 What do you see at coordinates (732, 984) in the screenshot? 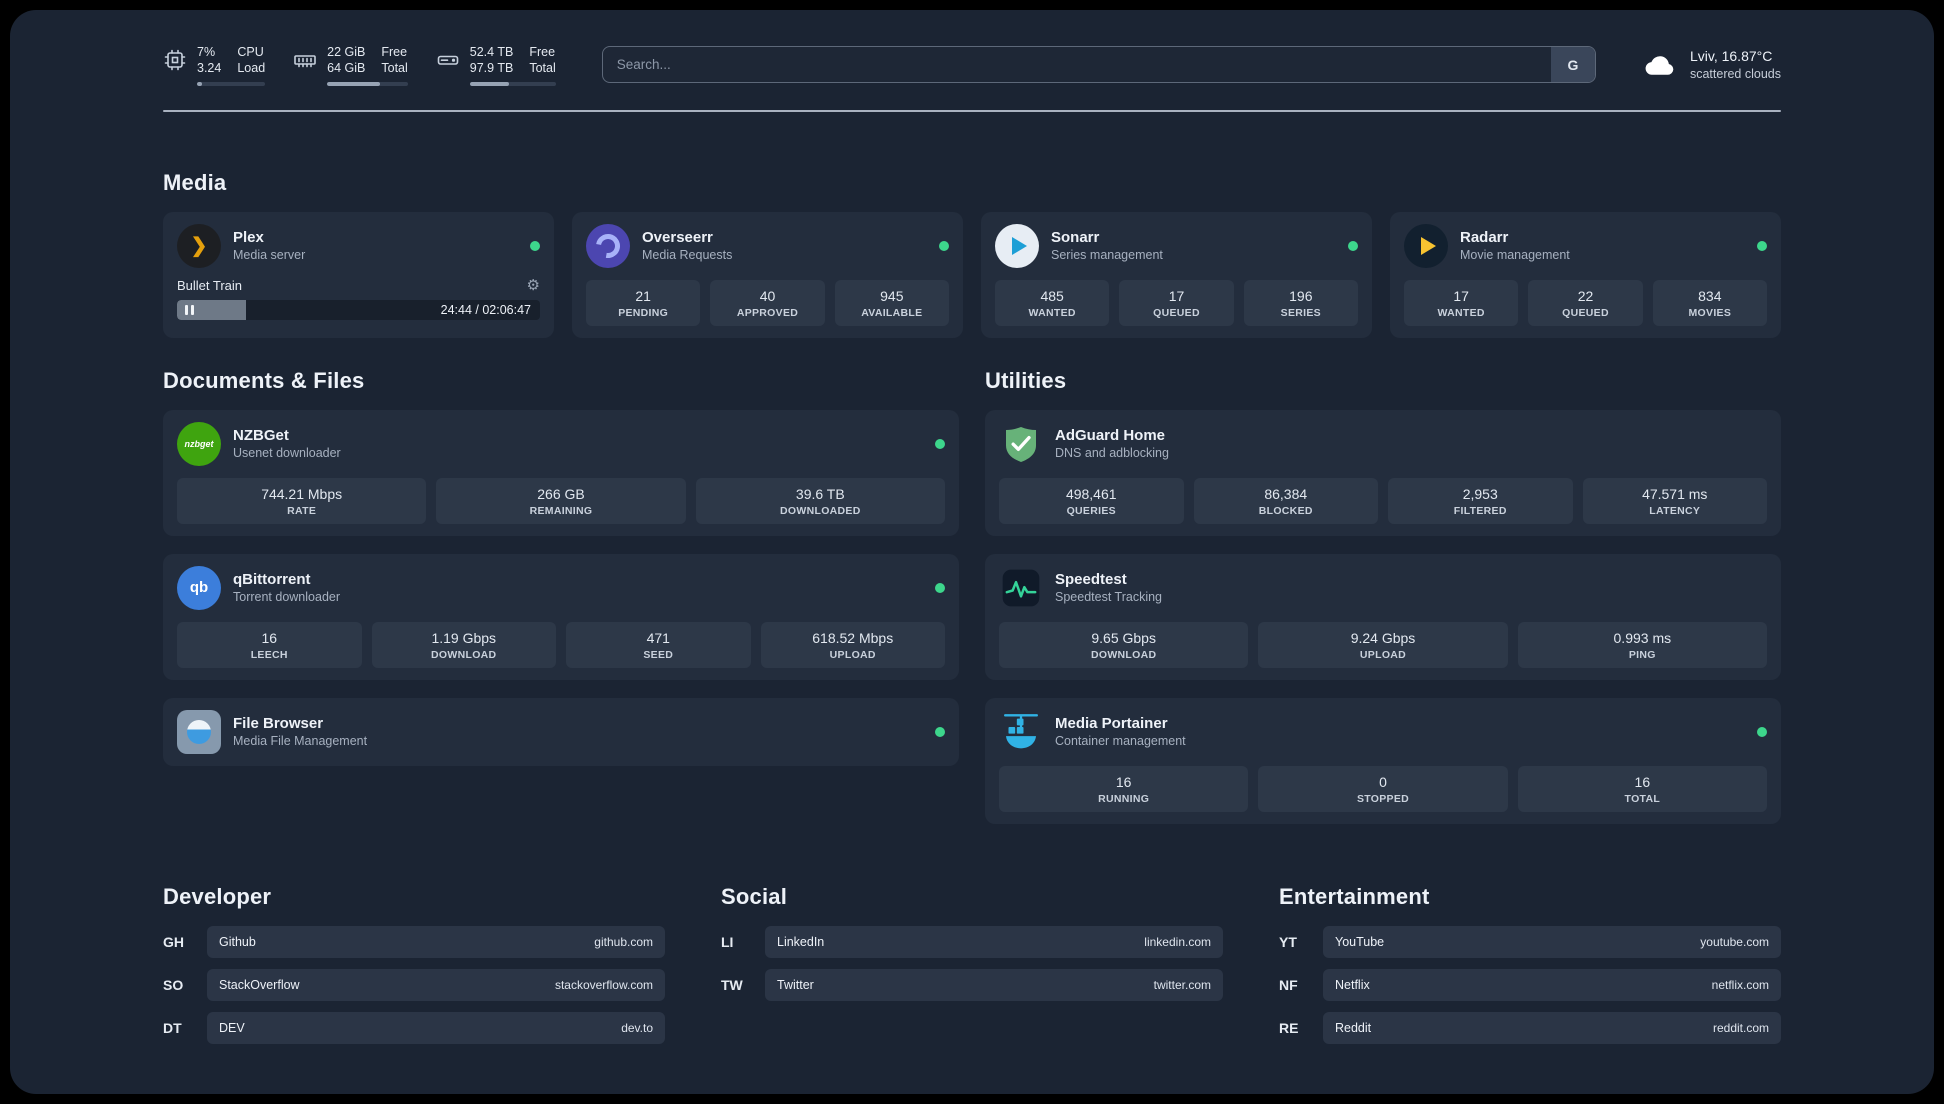
I see `bookmark-abbr: TW` at bounding box center [732, 984].